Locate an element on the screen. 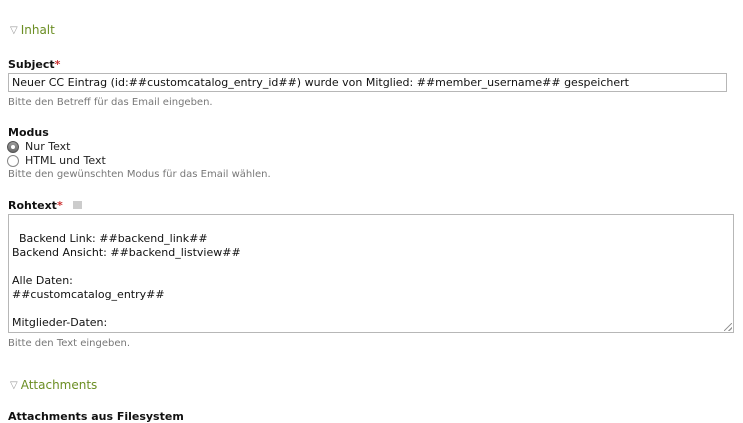  rohtext-label-text: Rohtext is located at coordinates (32, 205).